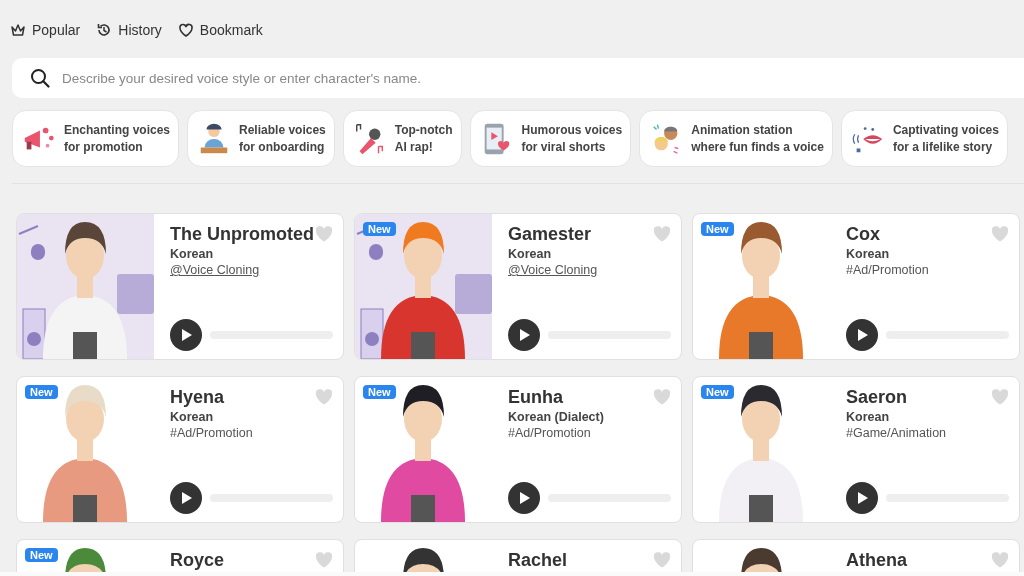 Image resolution: width=1024 pixels, height=576 pixels. I want to click on nav-tab: History, so click(129, 30).